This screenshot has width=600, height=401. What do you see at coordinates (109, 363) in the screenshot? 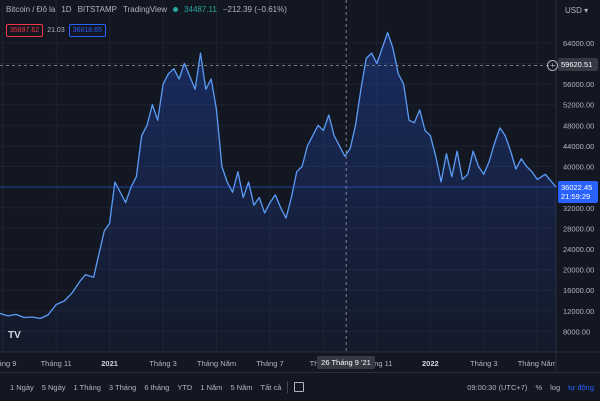
I see `x-tick-label: 2021` at bounding box center [109, 363].